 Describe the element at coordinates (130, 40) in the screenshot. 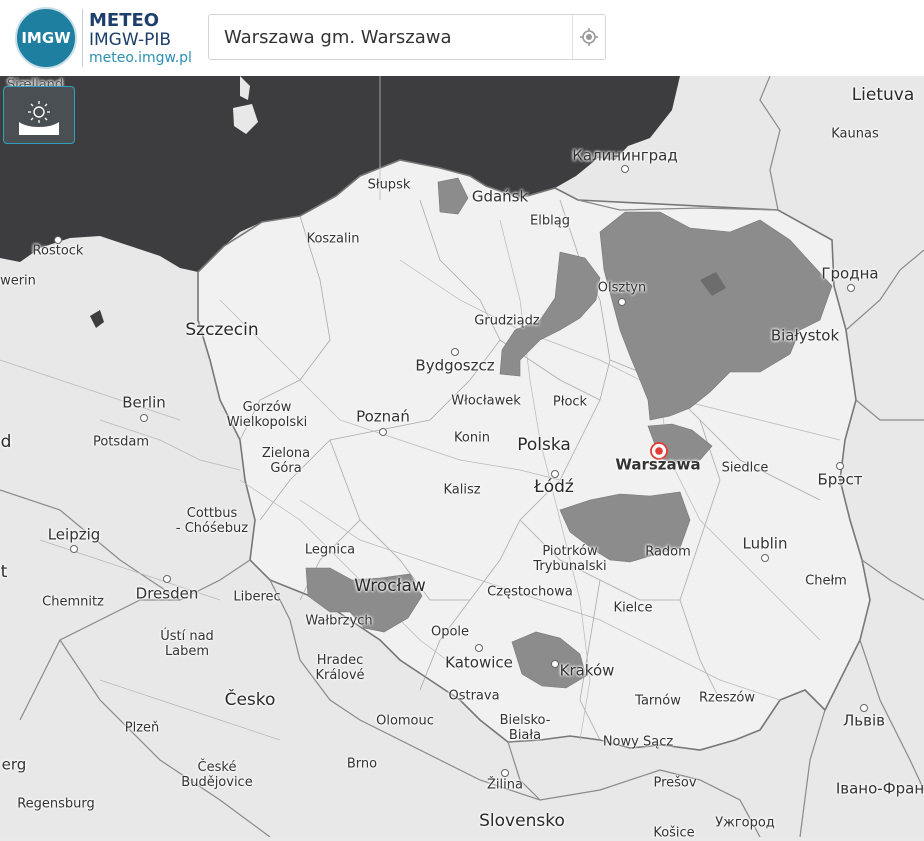

I see `brand-org: IMGW-PIB` at that location.